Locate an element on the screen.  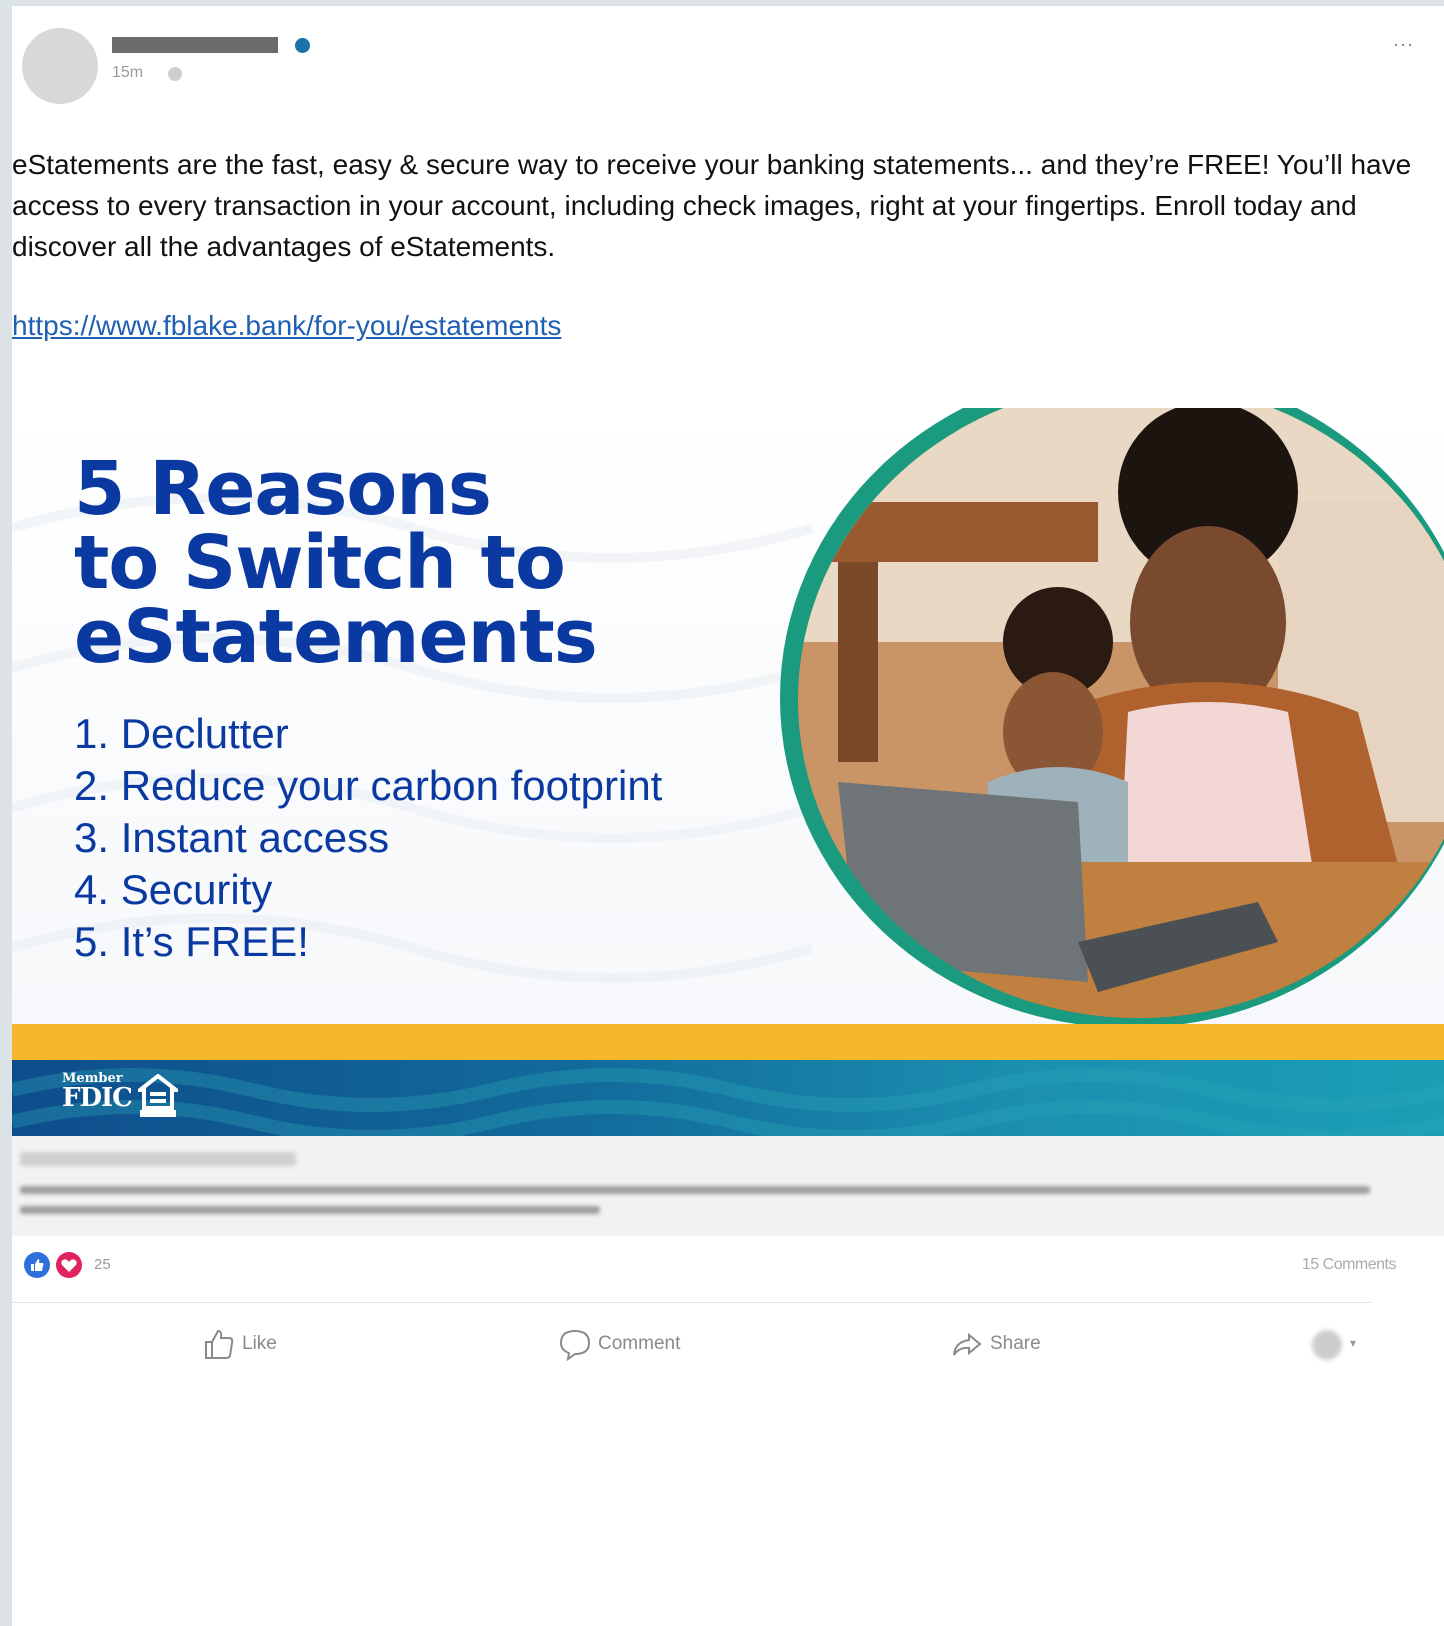
comment-bubble-icon is located at coordinates (575, 1345).